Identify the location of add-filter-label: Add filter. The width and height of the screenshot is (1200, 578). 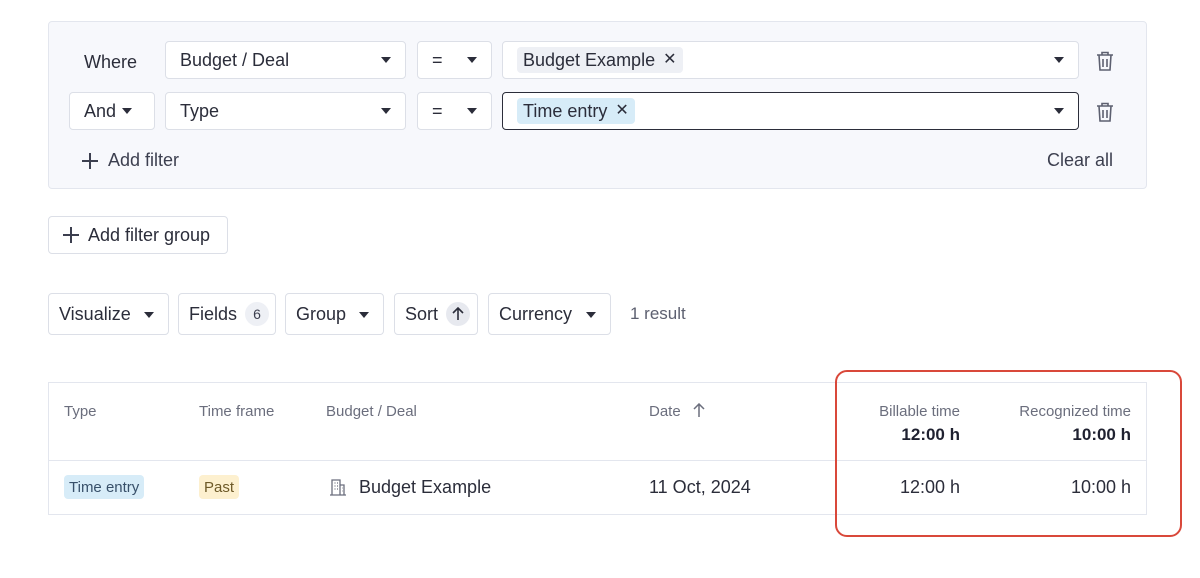
(144, 160).